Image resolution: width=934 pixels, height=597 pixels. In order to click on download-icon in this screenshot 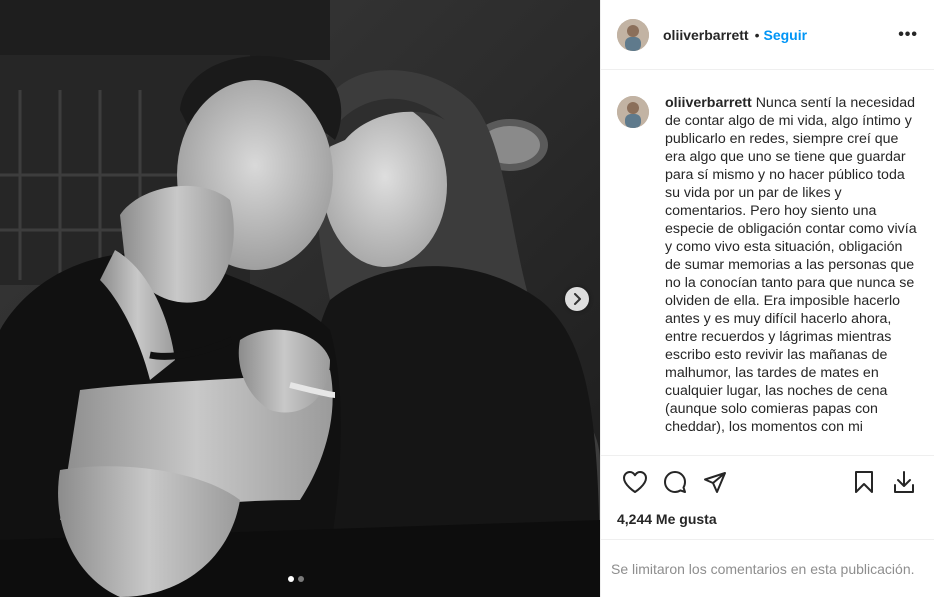, I will do `click(904, 482)`.